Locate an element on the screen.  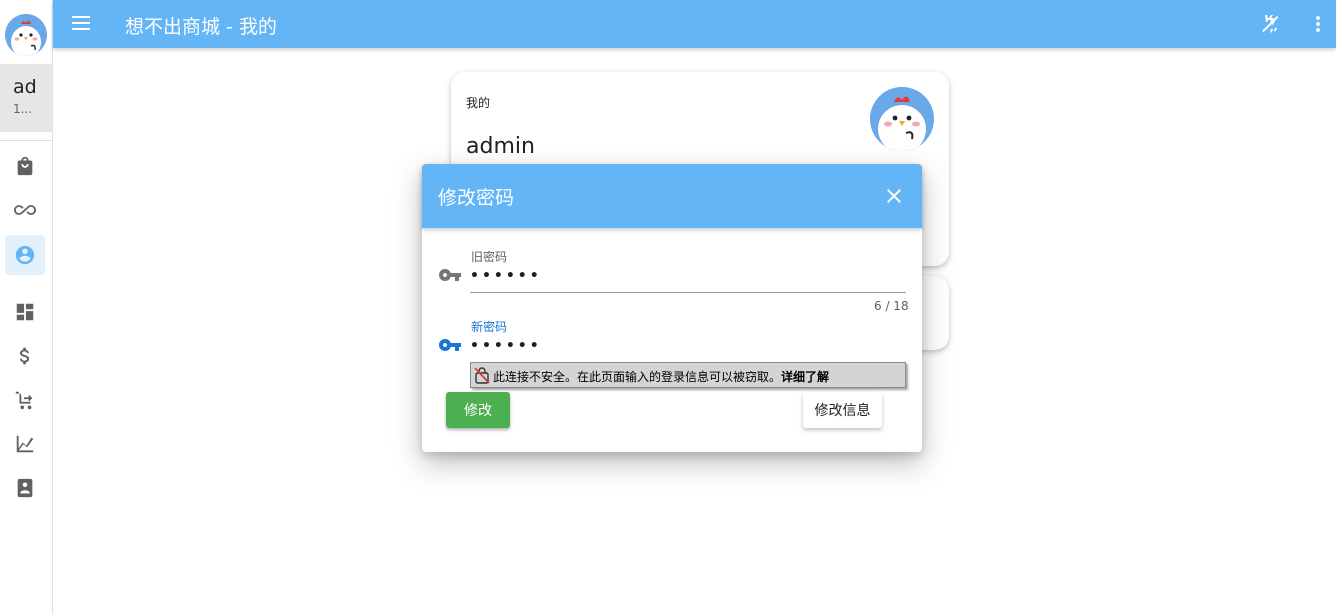
cart-arrow-icon is located at coordinates (24, 400).